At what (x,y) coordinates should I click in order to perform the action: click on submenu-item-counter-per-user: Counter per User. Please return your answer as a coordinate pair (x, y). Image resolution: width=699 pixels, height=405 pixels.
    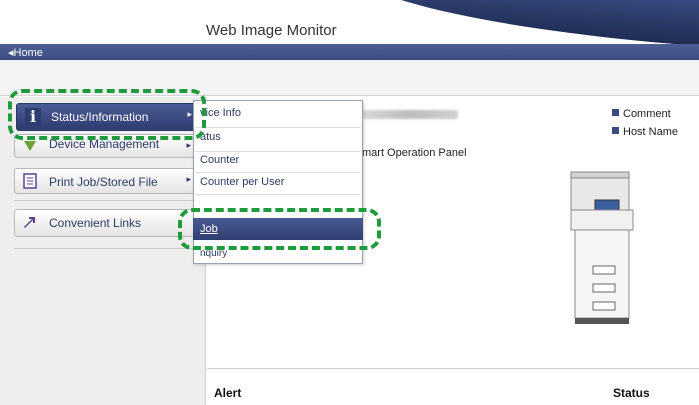
    Looking at the image, I should click on (242, 182).